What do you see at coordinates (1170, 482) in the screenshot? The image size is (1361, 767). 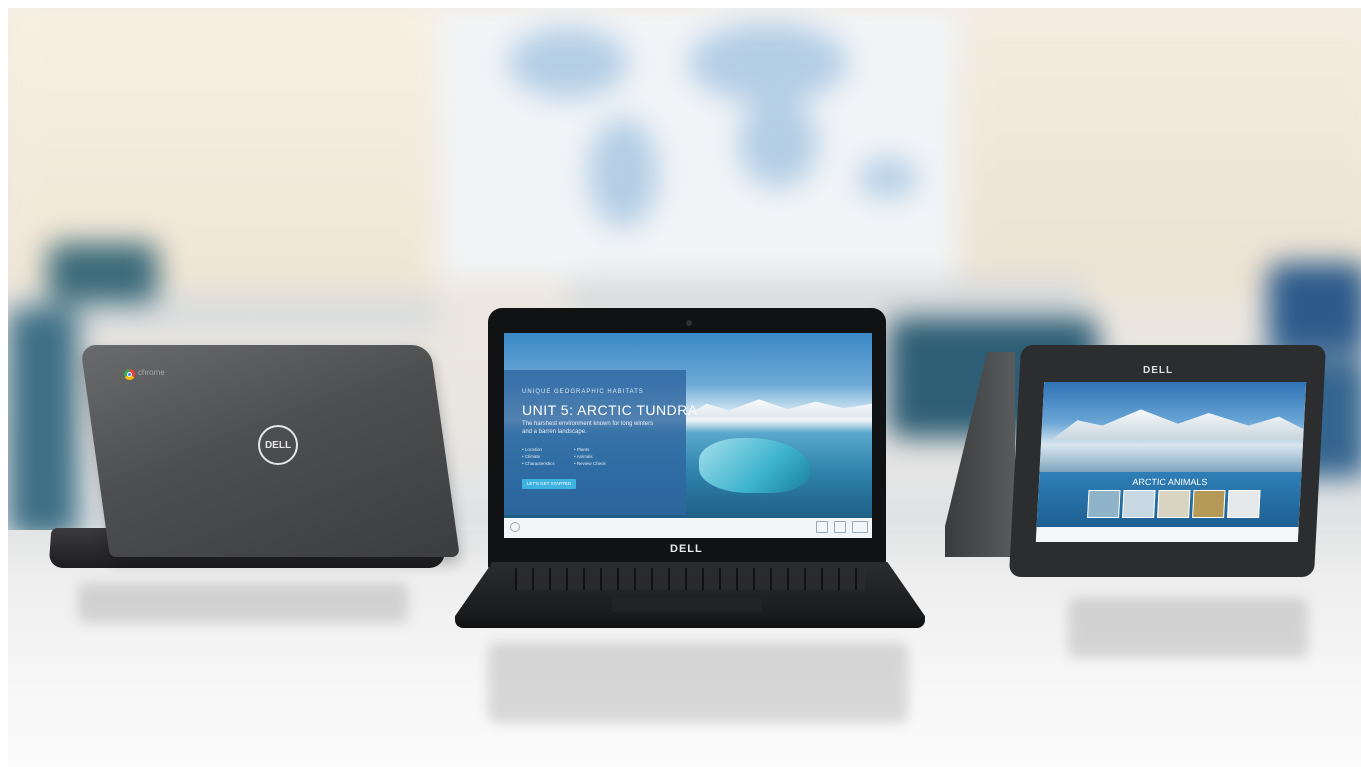 I see `animals-heading: ARCTIC ANIMALS` at bounding box center [1170, 482].